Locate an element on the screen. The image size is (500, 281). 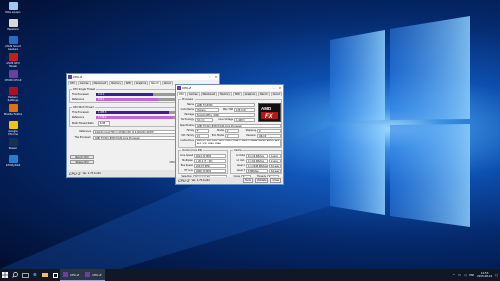
family-label: Family is located at coordinates (190, 130).